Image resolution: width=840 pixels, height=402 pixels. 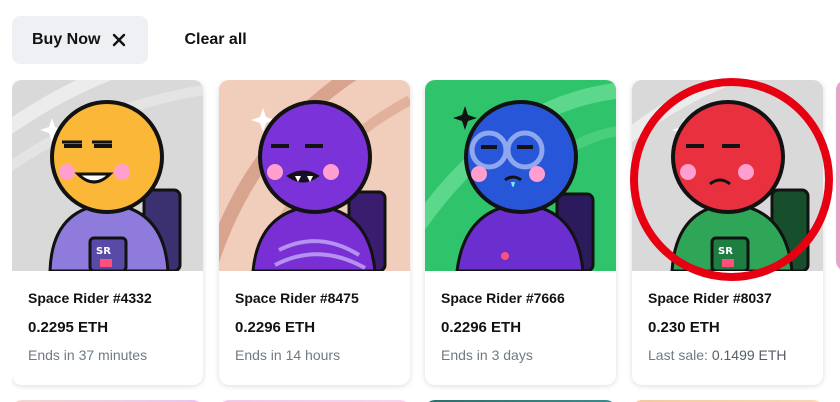 What do you see at coordinates (288, 355) in the screenshot?
I see `auction-time-remaining: Ends in 14 hours` at bounding box center [288, 355].